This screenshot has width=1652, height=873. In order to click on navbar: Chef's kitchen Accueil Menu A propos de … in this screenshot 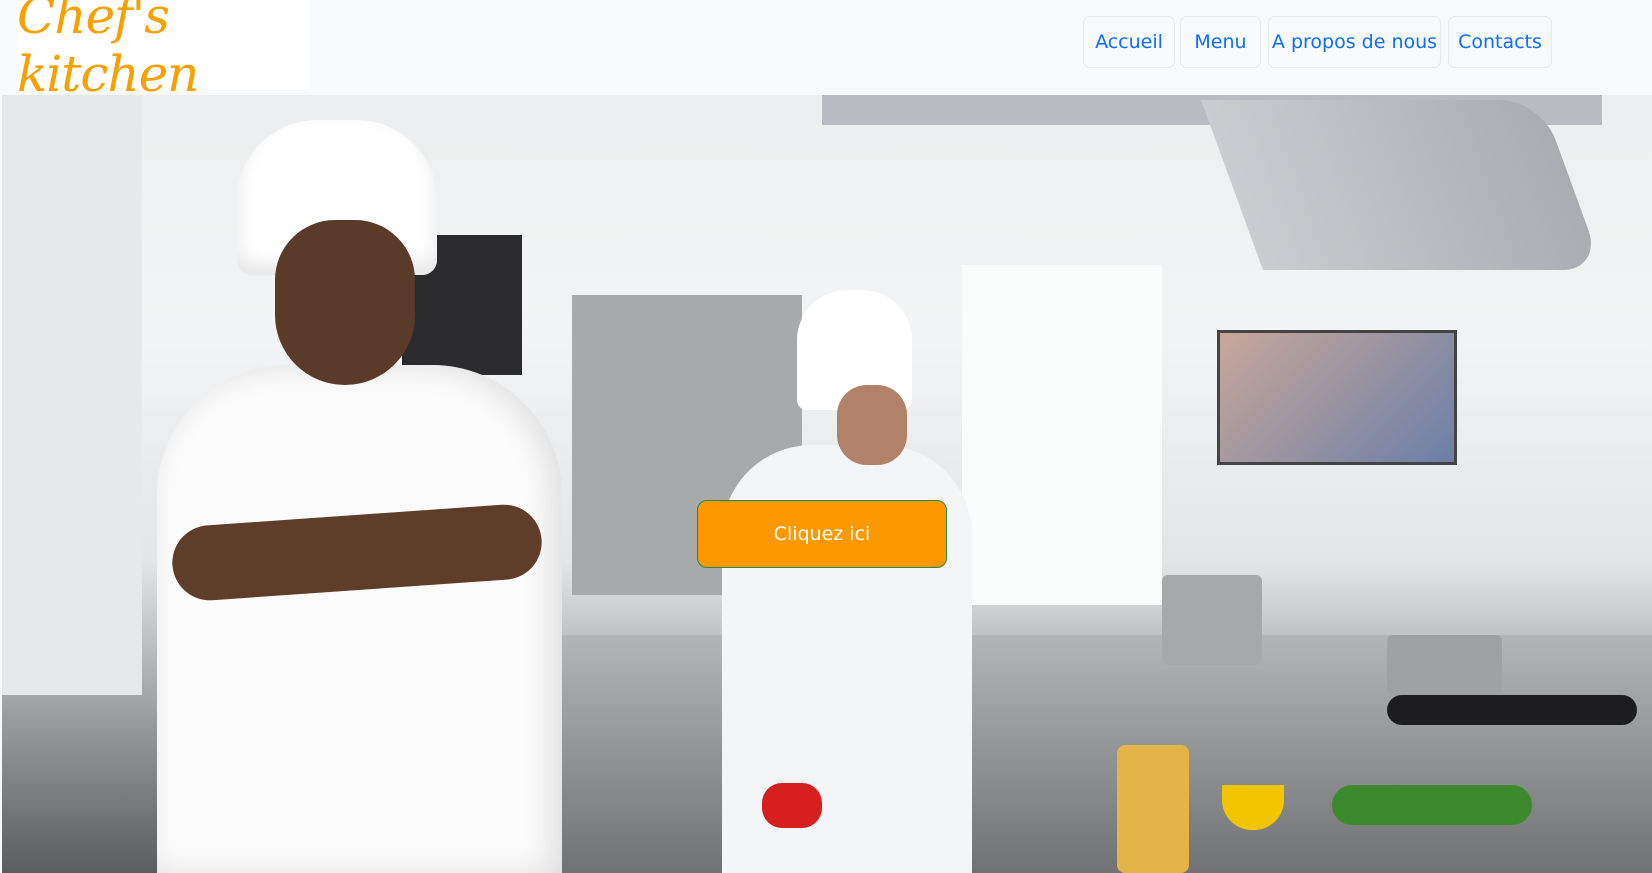, I will do `click(826, 51)`.